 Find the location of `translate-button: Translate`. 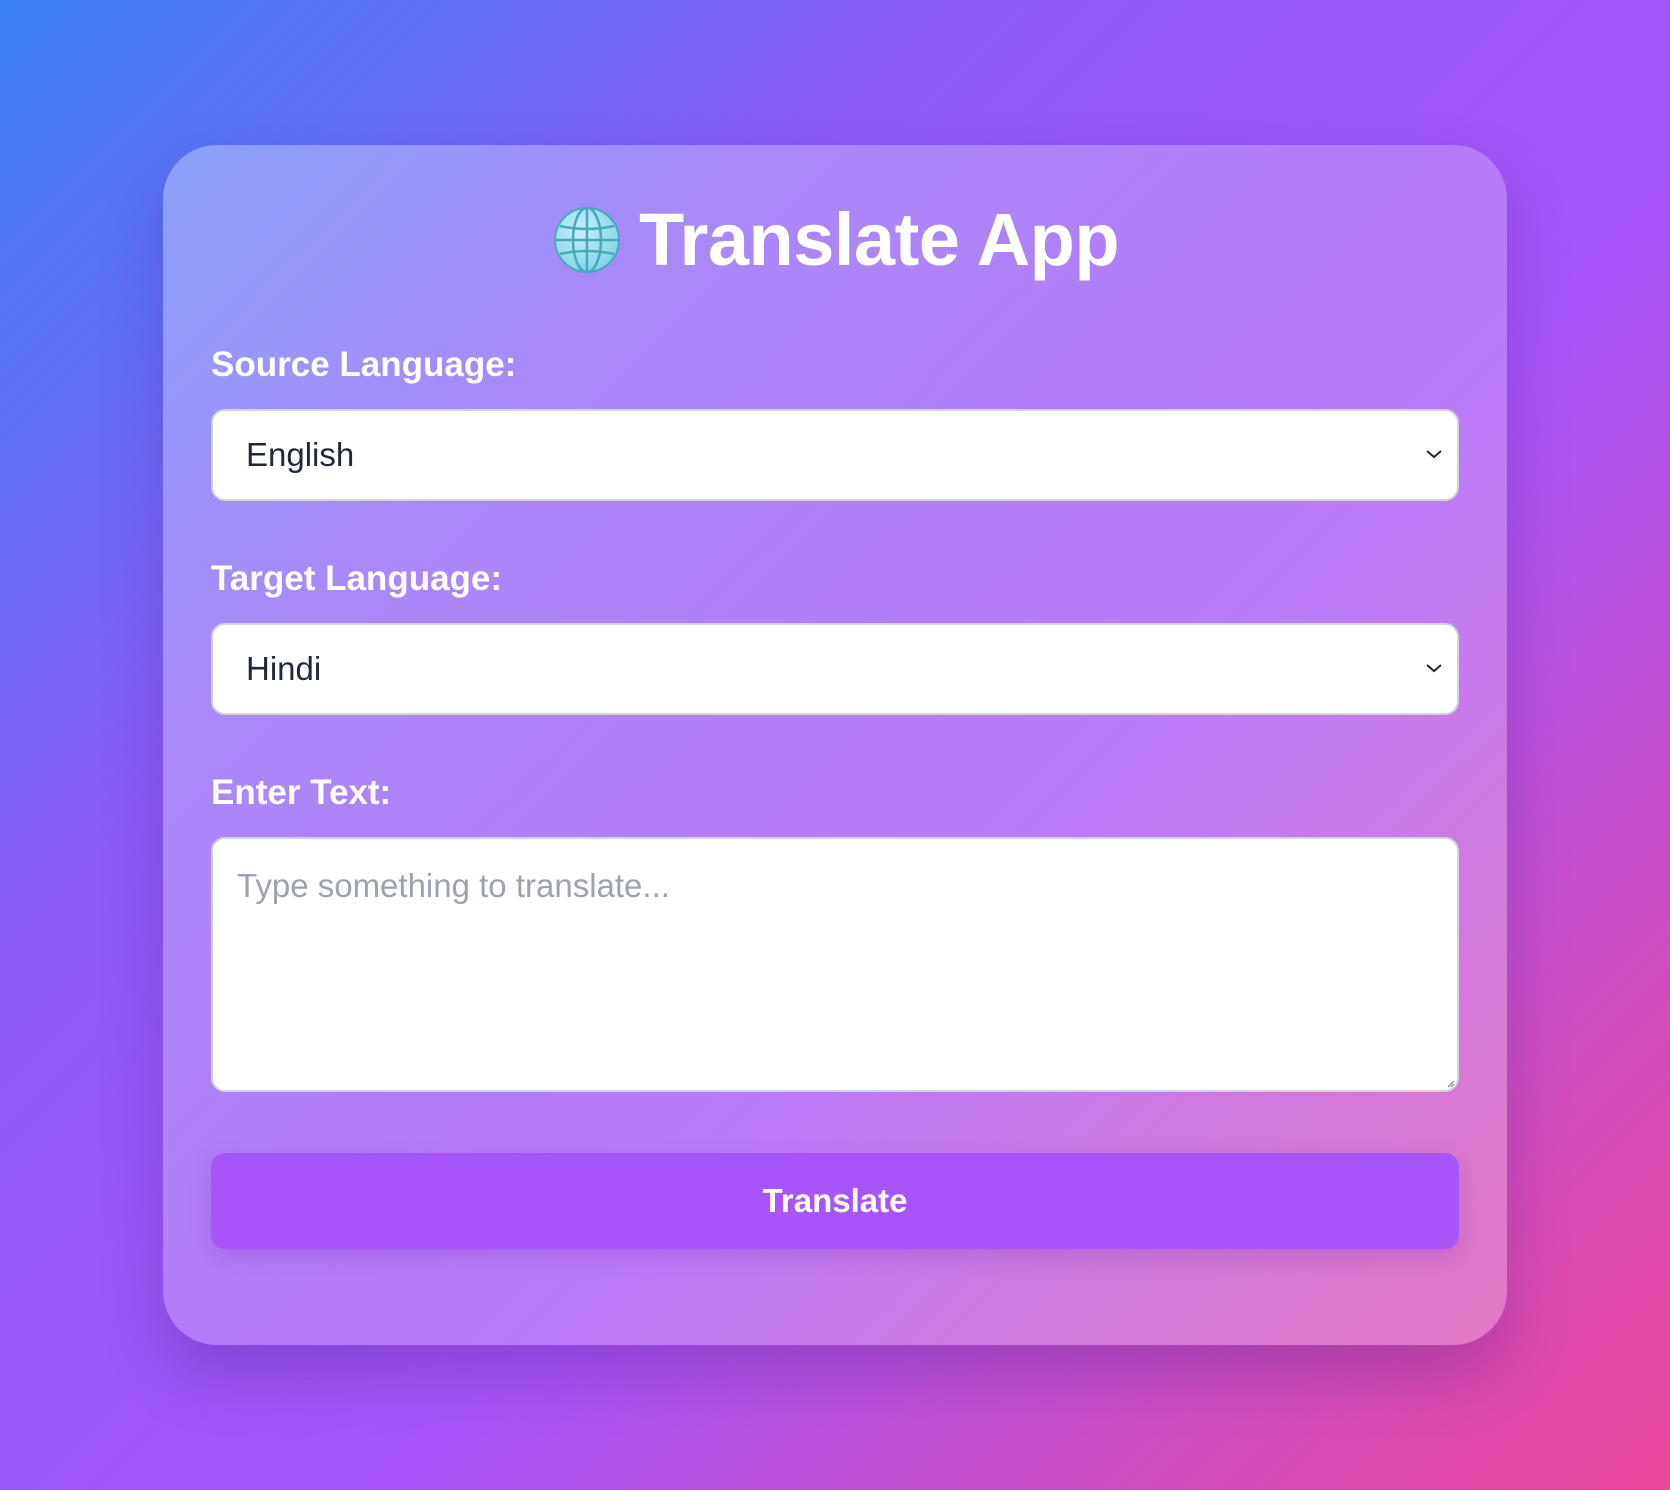

translate-button: Translate is located at coordinates (835, 1201).